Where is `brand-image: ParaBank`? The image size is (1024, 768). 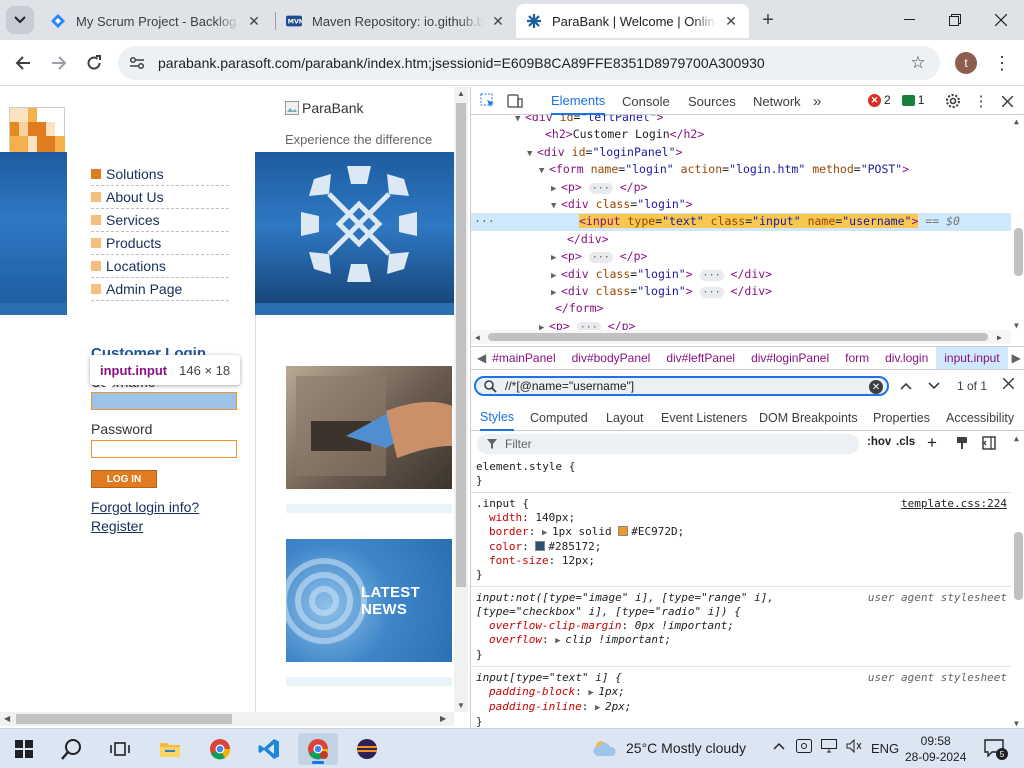
brand-image: ParaBank is located at coordinates (324, 108).